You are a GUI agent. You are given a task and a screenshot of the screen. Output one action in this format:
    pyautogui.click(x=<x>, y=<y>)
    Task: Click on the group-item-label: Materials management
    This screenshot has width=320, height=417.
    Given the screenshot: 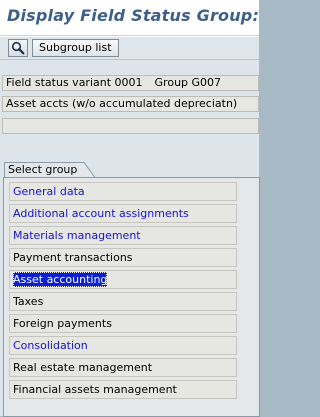 What is the action you would take?
    pyautogui.click(x=77, y=235)
    